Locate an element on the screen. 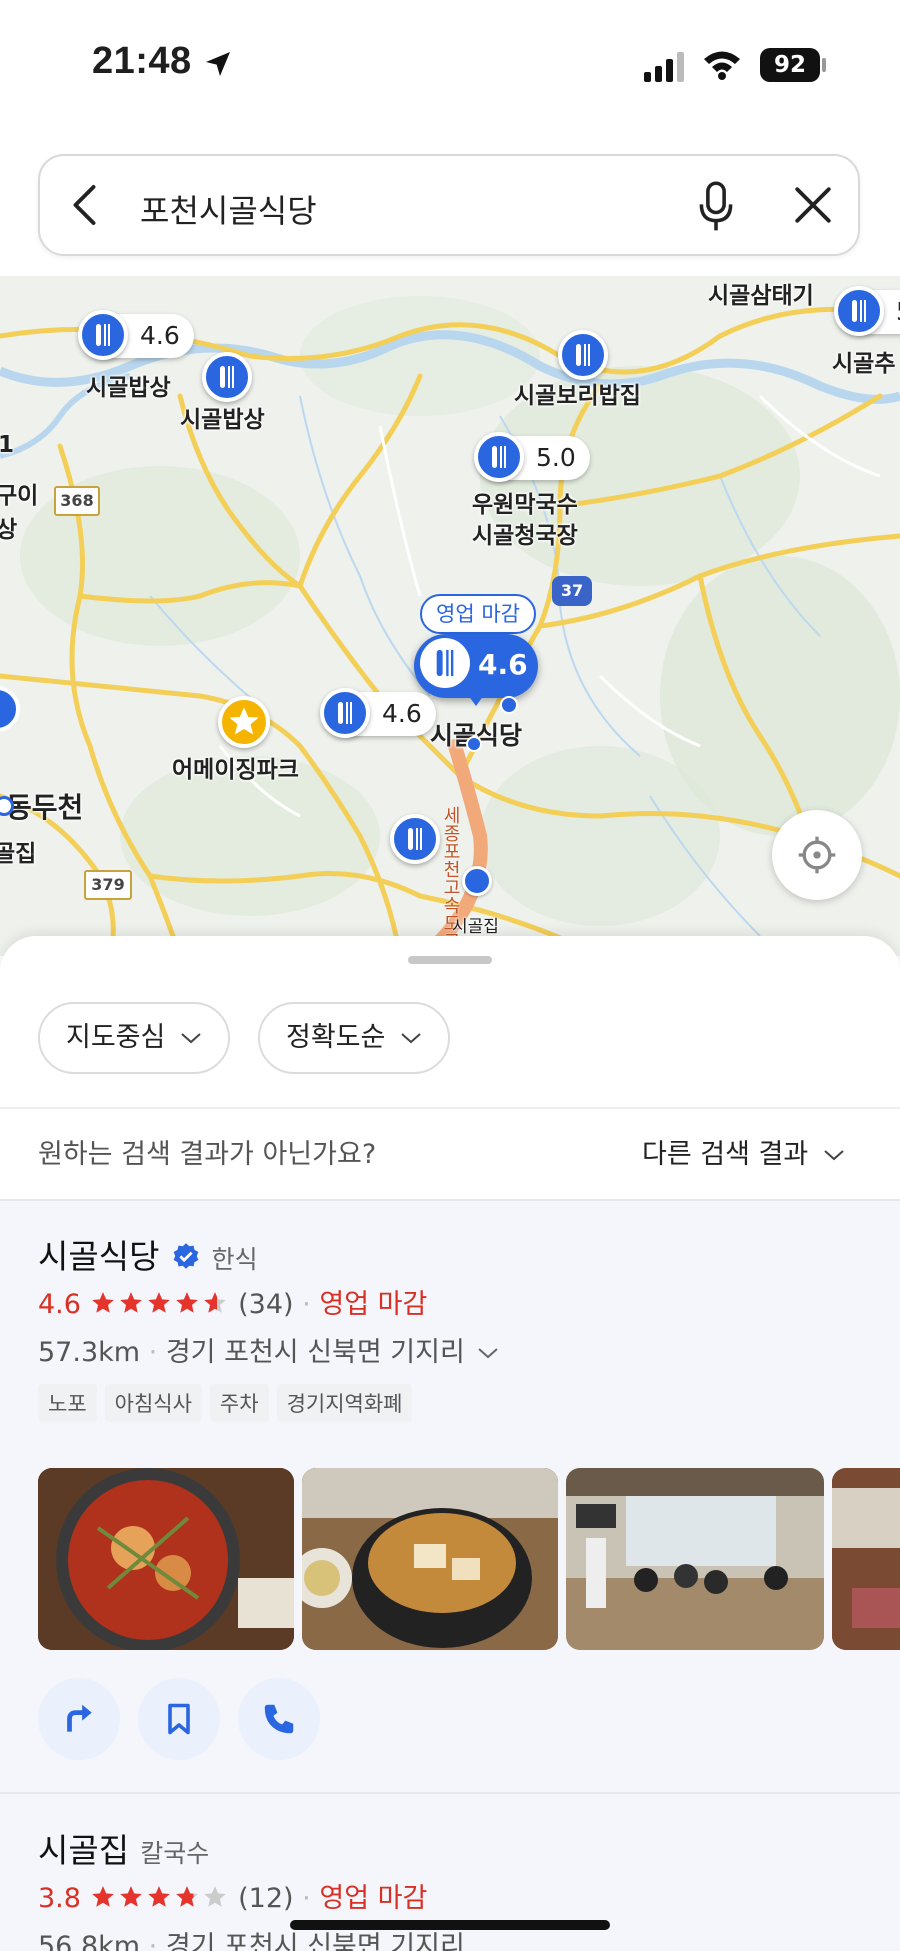  directions-button is located at coordinates (79, 1719).